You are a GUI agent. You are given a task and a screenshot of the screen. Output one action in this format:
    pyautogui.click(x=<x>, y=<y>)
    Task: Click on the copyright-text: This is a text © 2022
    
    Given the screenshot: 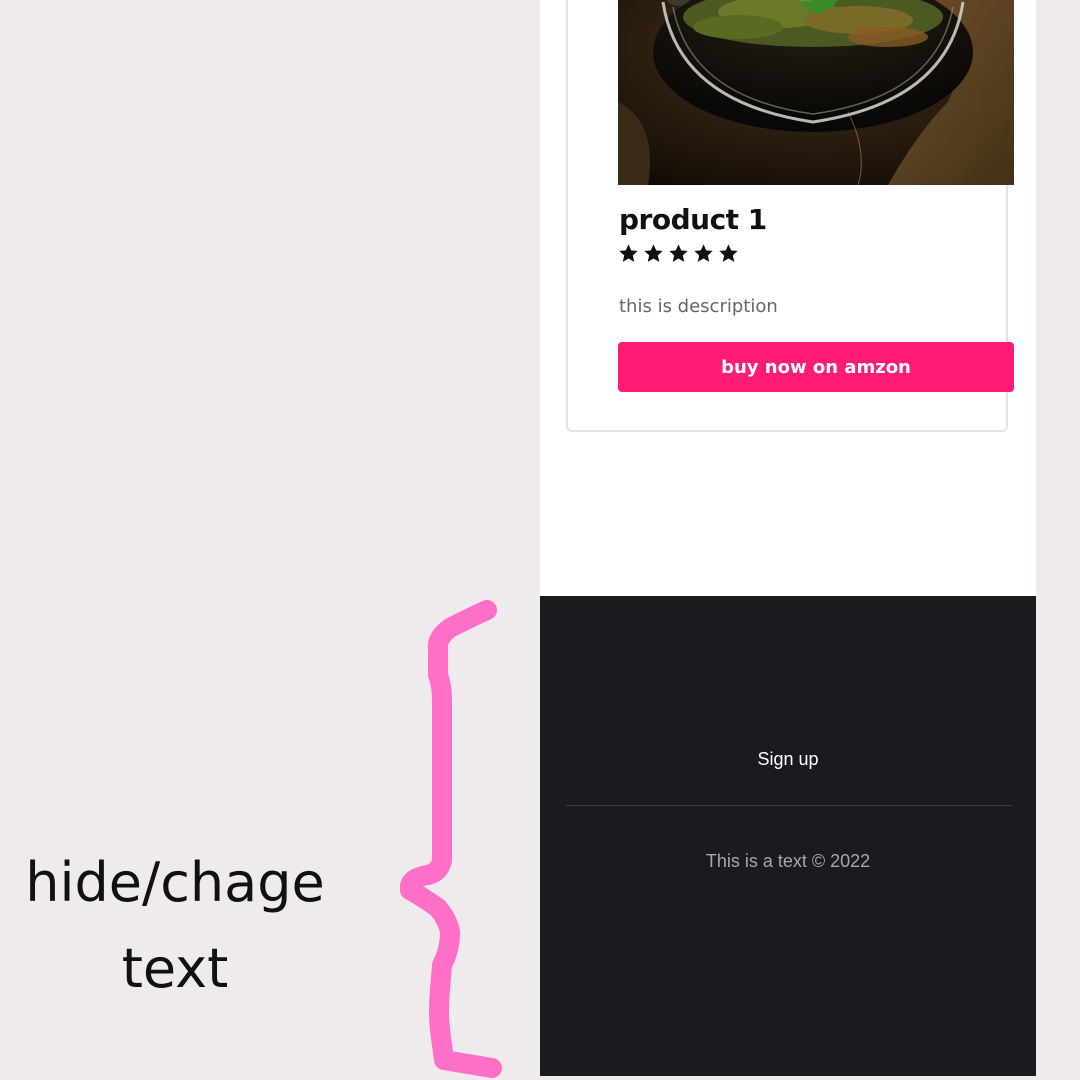 What is the action you would take?
    pyautogui.click(x=788, y=861)
    